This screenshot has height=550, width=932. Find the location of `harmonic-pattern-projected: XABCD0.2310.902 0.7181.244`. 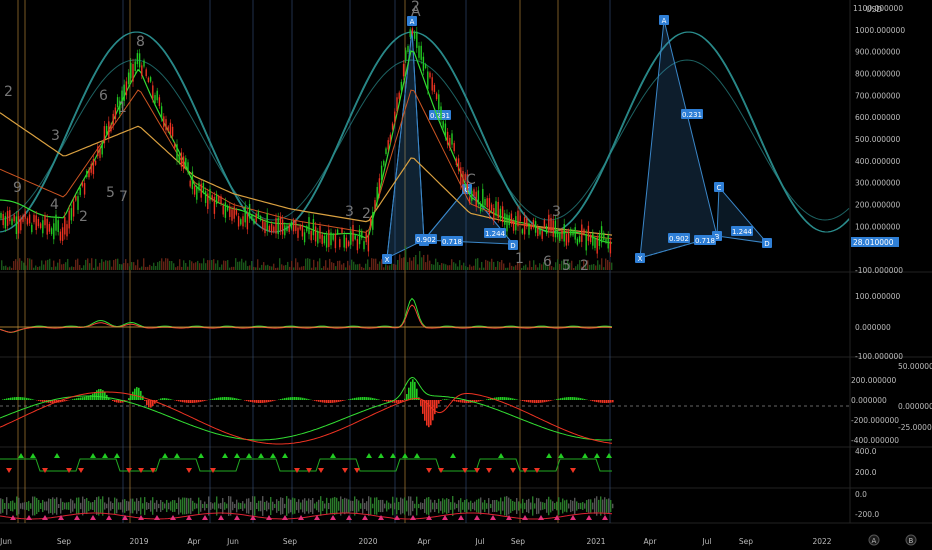

harmonic-pattern-projected: XABCD0.2310.902 0.7181.244 is located at coordinates (703, 139).